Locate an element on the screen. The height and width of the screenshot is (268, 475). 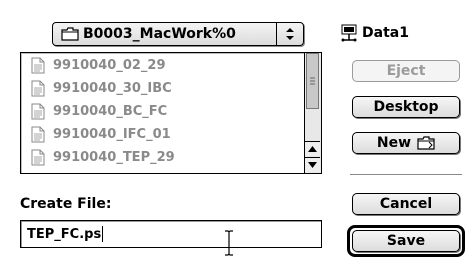
new-folder-icon is located at coordinates (426, 143).